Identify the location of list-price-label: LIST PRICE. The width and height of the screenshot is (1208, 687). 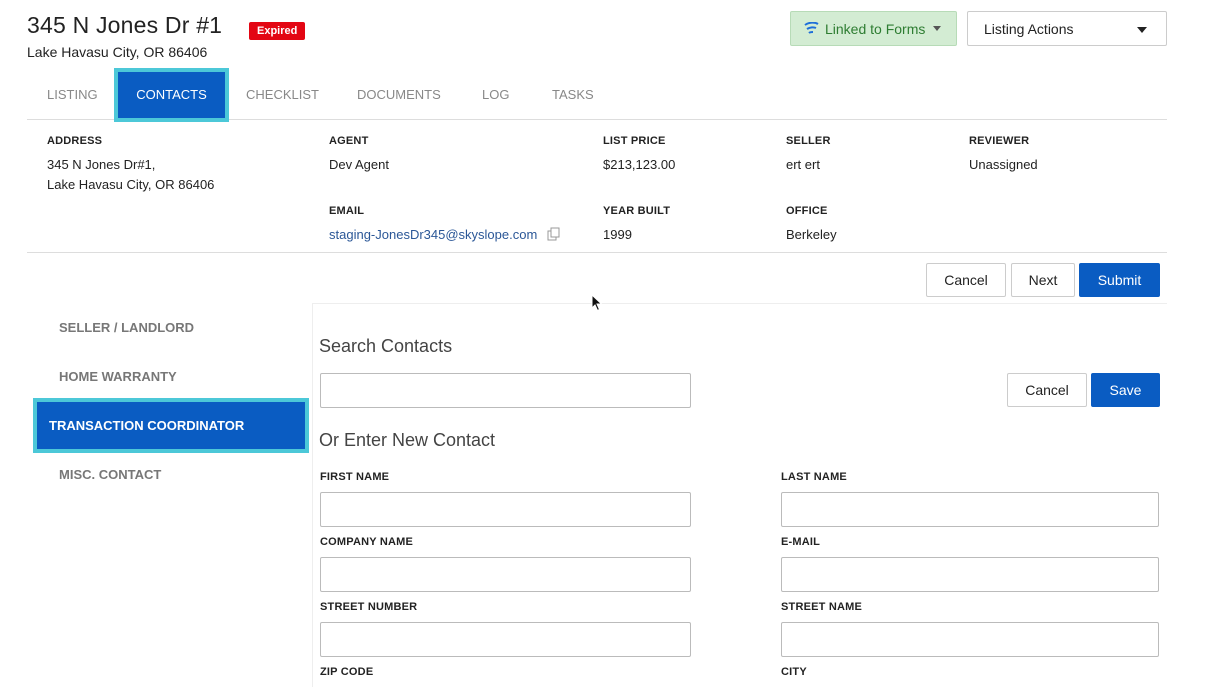
(634, 141).